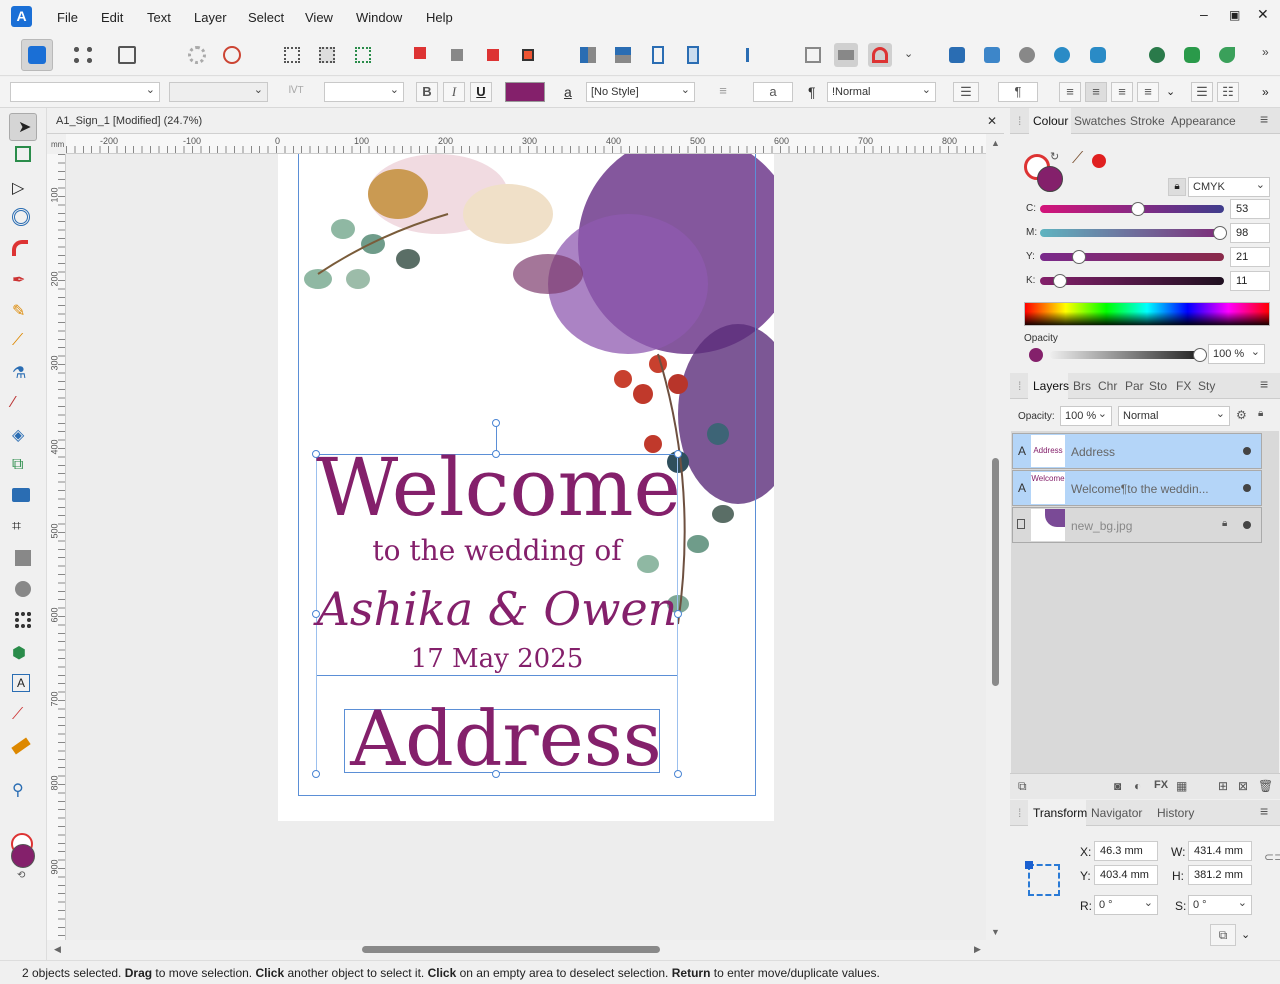 The height and width of the screenshot is (984, 1280). I want to click on menu-layer: Layer, so click(210, 17).